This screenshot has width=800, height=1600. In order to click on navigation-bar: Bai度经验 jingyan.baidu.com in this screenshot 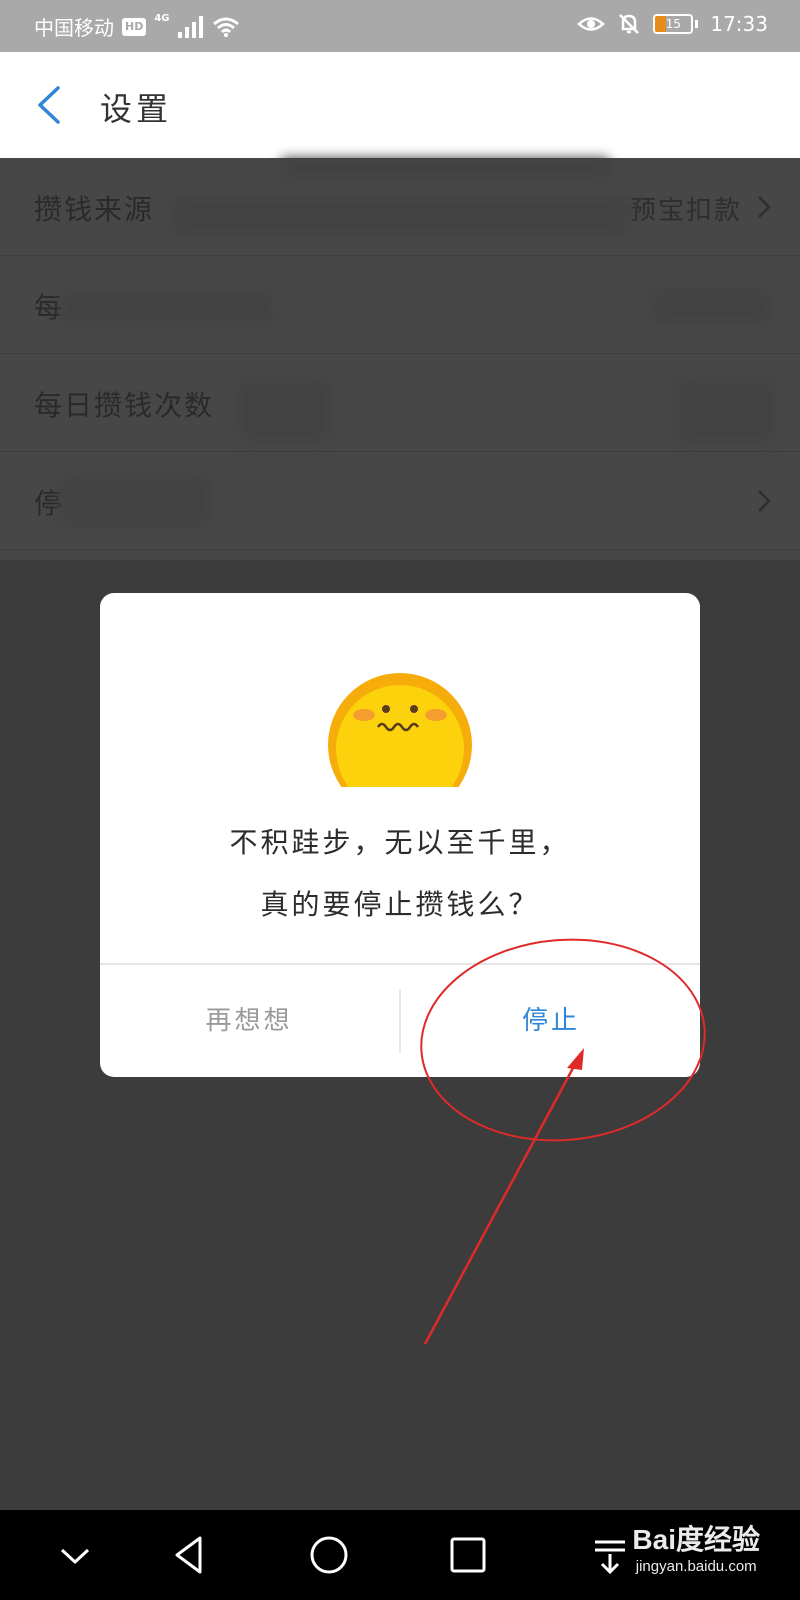, I will do `click(400, 1555)`.